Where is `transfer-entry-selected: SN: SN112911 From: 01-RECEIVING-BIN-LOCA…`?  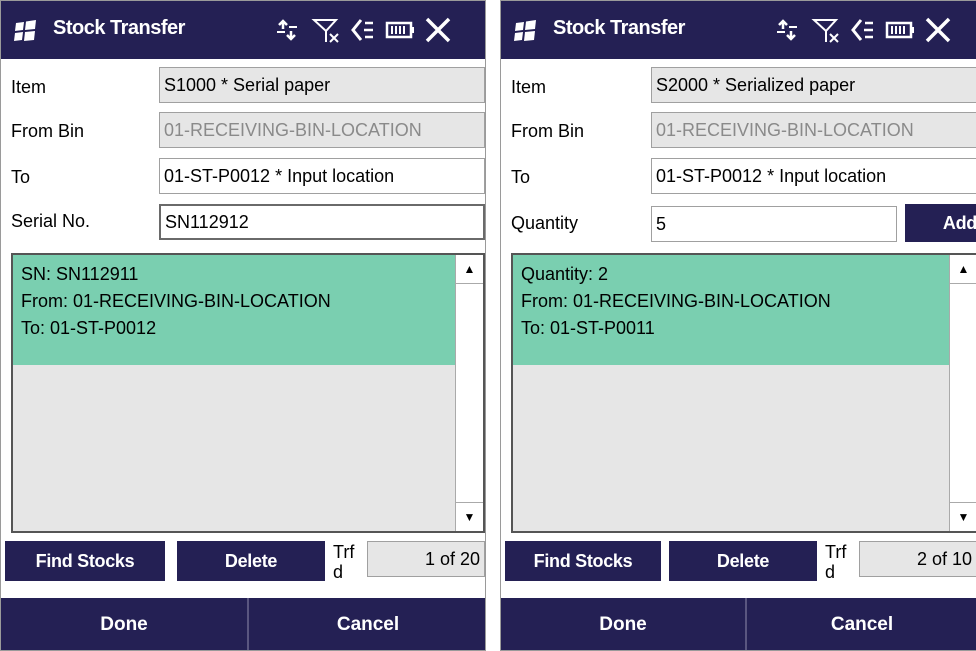 transfer-entry-selected: SN: SN112911 From: 01-RECEIVING-BIN-LOCA… is located at coordinates (235, 310).